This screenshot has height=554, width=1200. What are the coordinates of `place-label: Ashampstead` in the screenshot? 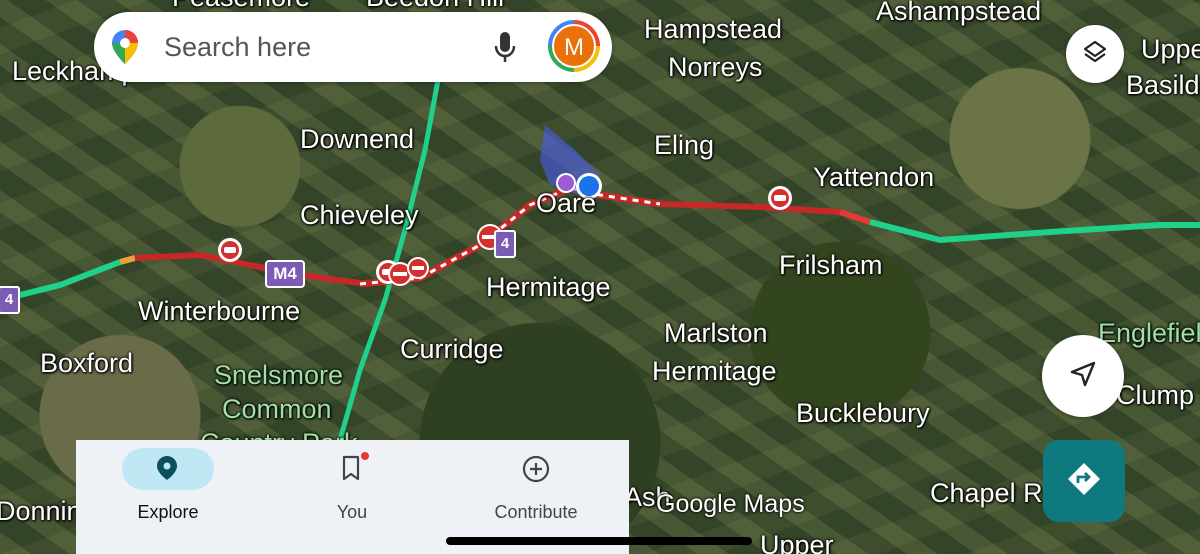 It's located at (958, 13).